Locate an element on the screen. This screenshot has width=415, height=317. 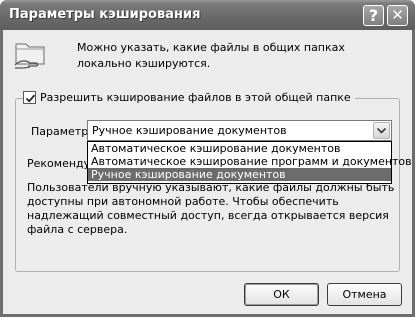
setting-select: Ручное кэширование документов is located at coordinates (239, 130).